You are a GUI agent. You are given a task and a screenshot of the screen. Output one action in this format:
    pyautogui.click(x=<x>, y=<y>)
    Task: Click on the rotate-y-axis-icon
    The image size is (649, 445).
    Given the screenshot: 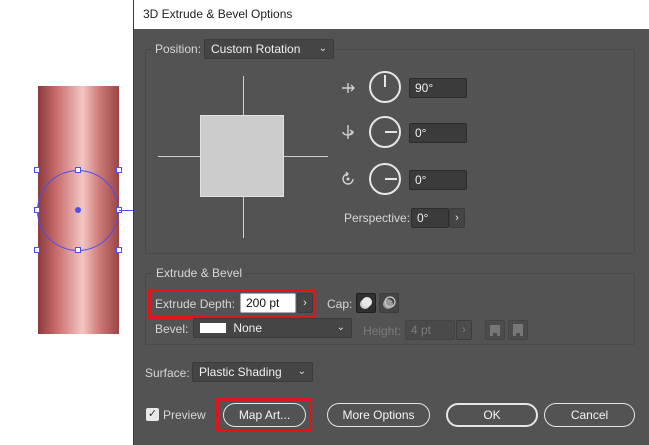 What is the action you would take?
    pyautogui.click(x=348, y=132)
    